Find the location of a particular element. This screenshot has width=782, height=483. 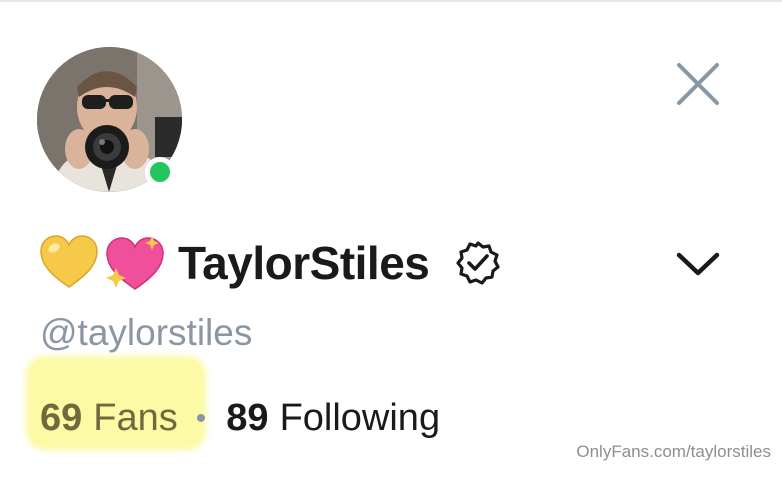

expand-profile-button is located at coordinates (698, 264).